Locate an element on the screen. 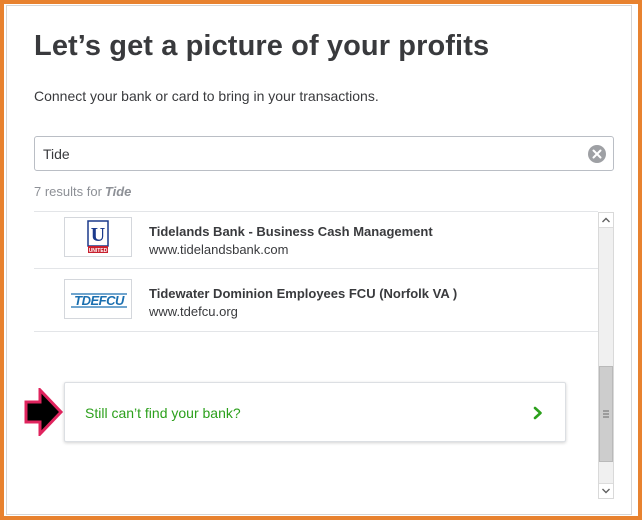  list-divider is located at coordinates (316, 331).